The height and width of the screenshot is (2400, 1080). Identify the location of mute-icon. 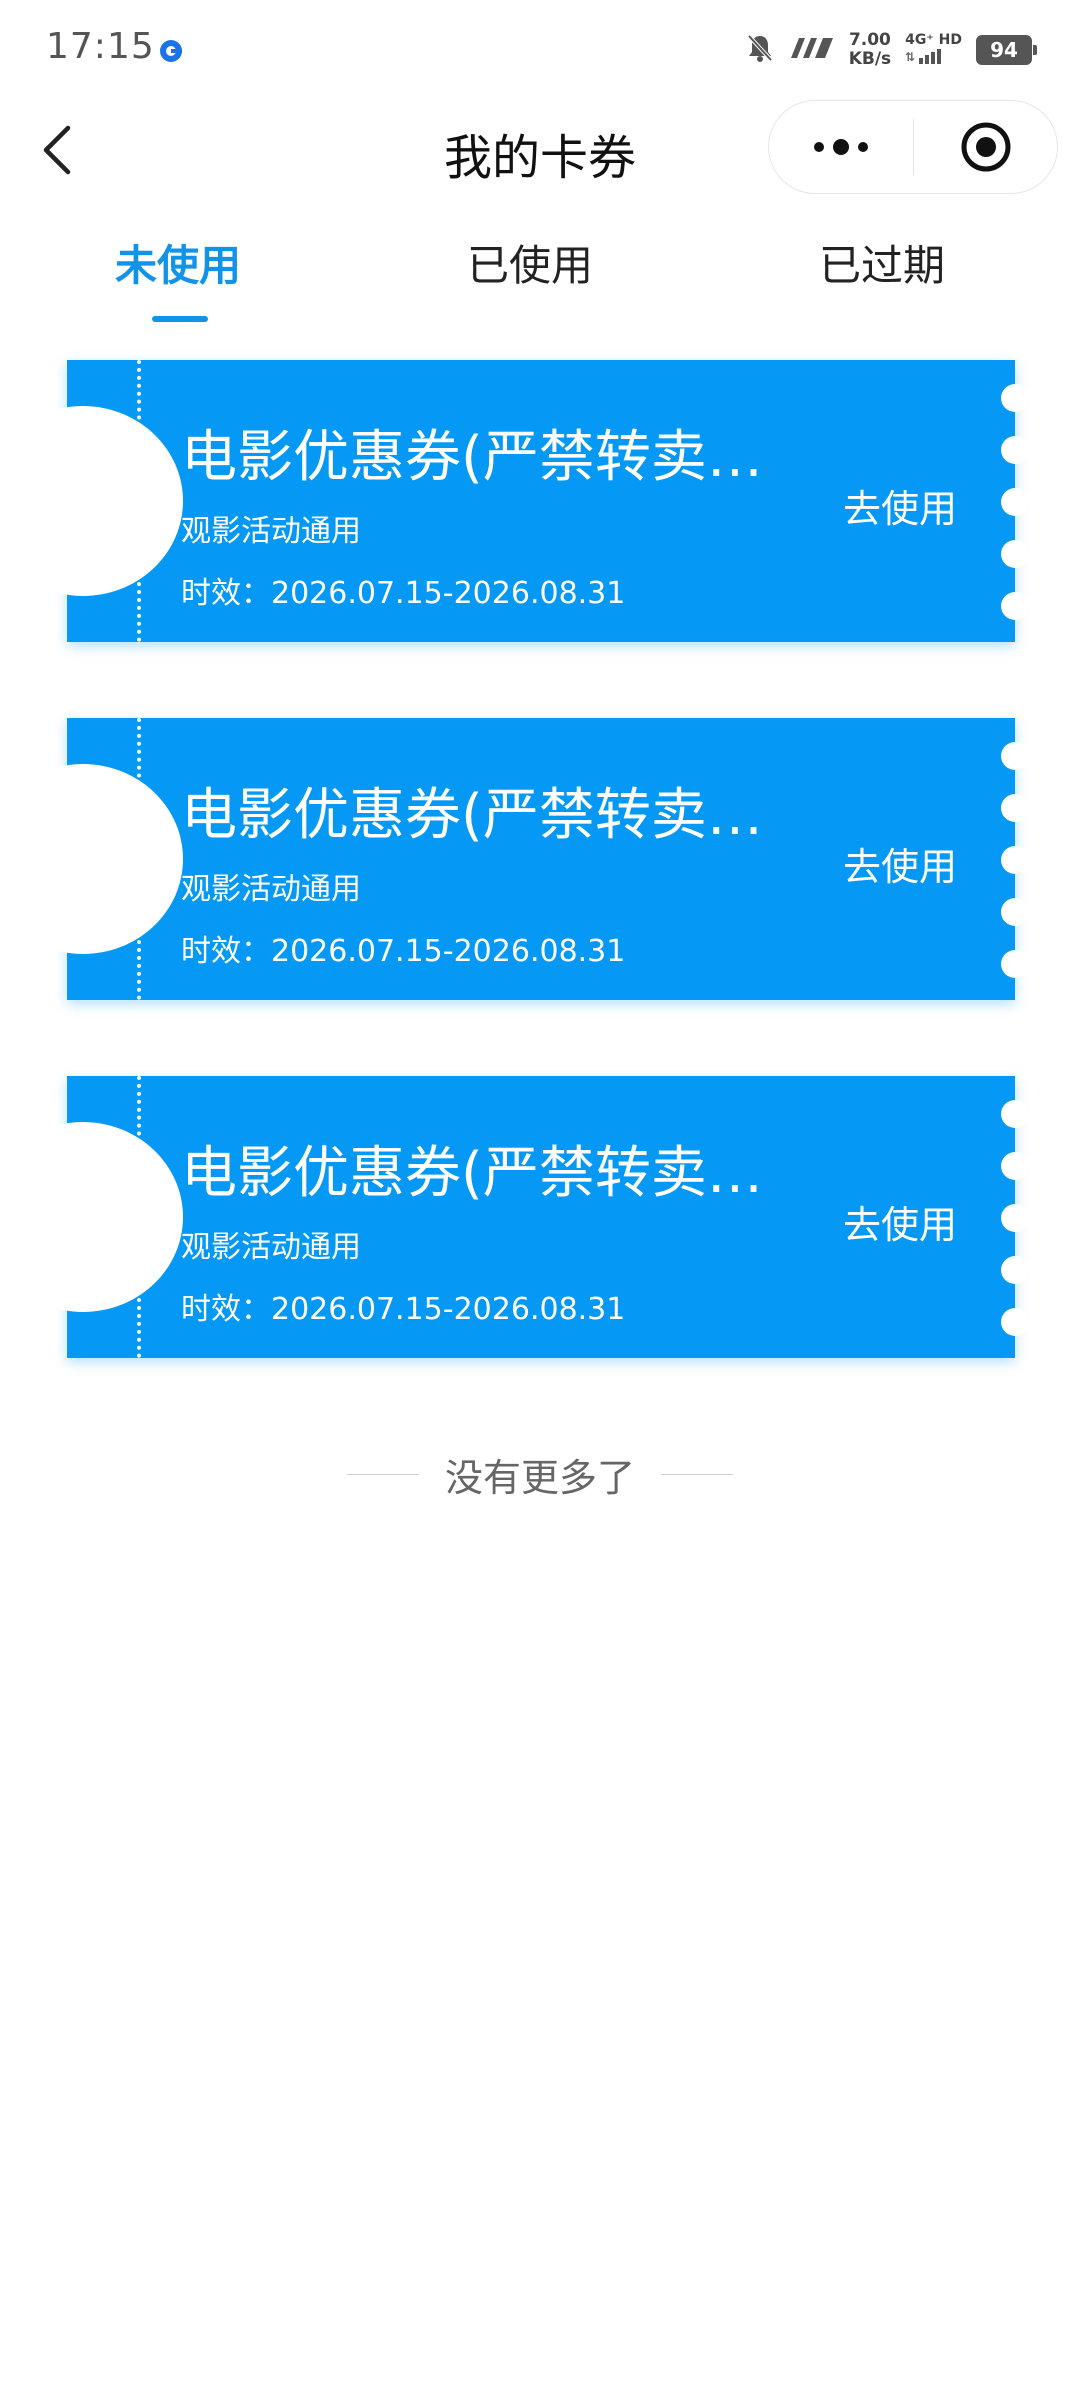
(760, 50).